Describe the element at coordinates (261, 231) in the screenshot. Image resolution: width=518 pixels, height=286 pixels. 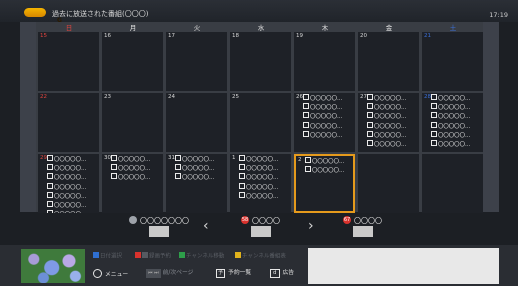
I see `channel-box-center` at that location.